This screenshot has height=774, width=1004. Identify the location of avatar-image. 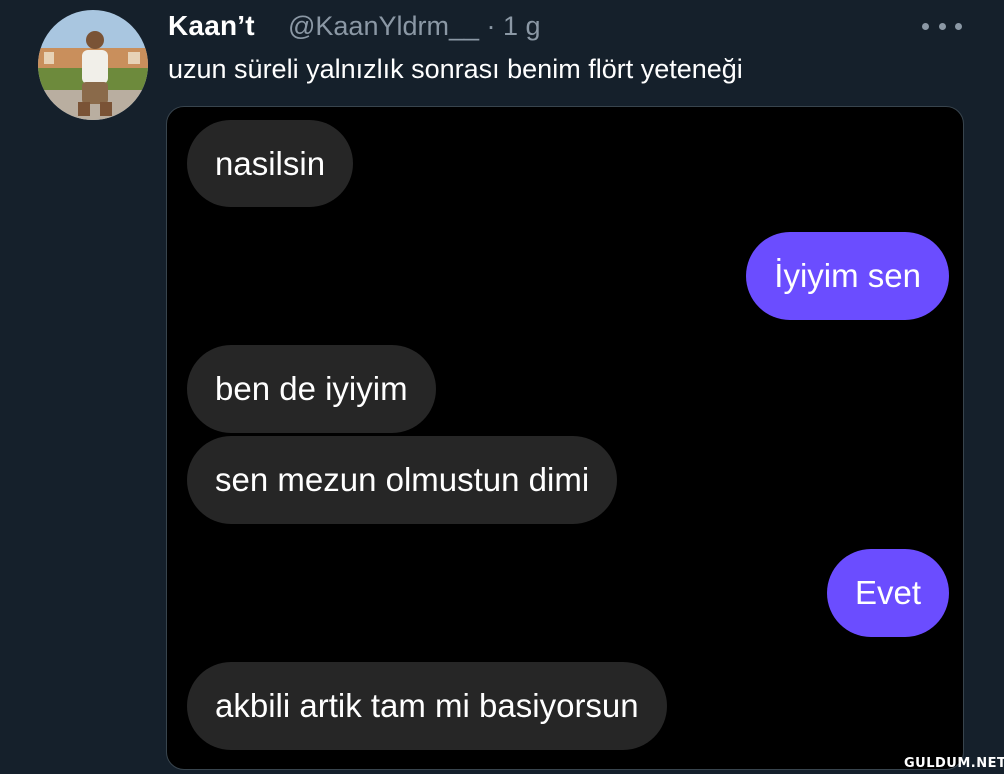
(93, 65).